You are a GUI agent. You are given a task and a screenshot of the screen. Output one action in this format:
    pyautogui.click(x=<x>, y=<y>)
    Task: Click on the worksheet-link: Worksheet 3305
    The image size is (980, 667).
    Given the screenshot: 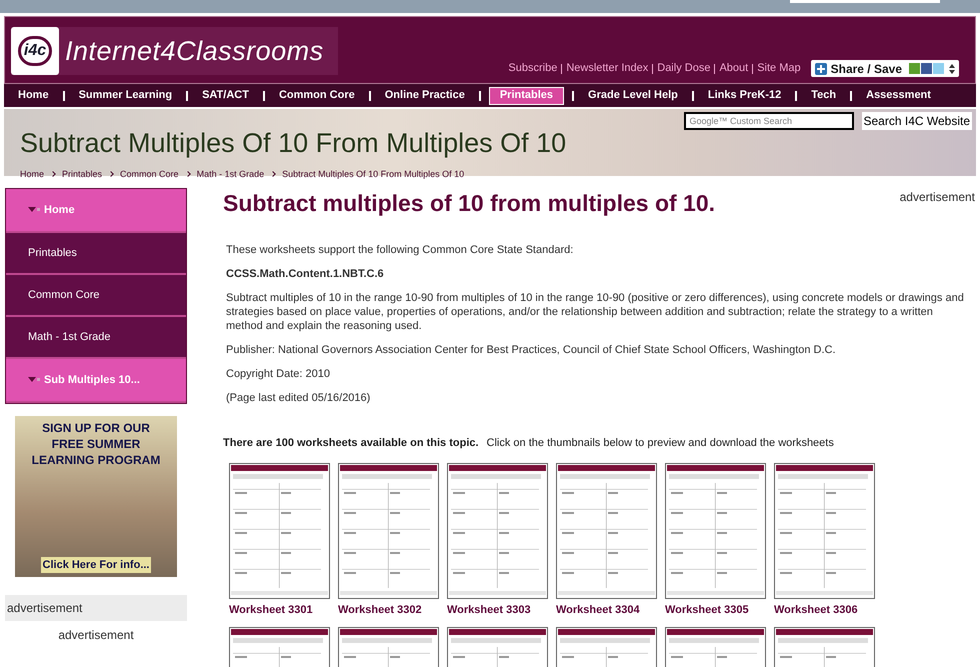 What is the action you would take?
    pyautogui.click(x=715, y=610)
    